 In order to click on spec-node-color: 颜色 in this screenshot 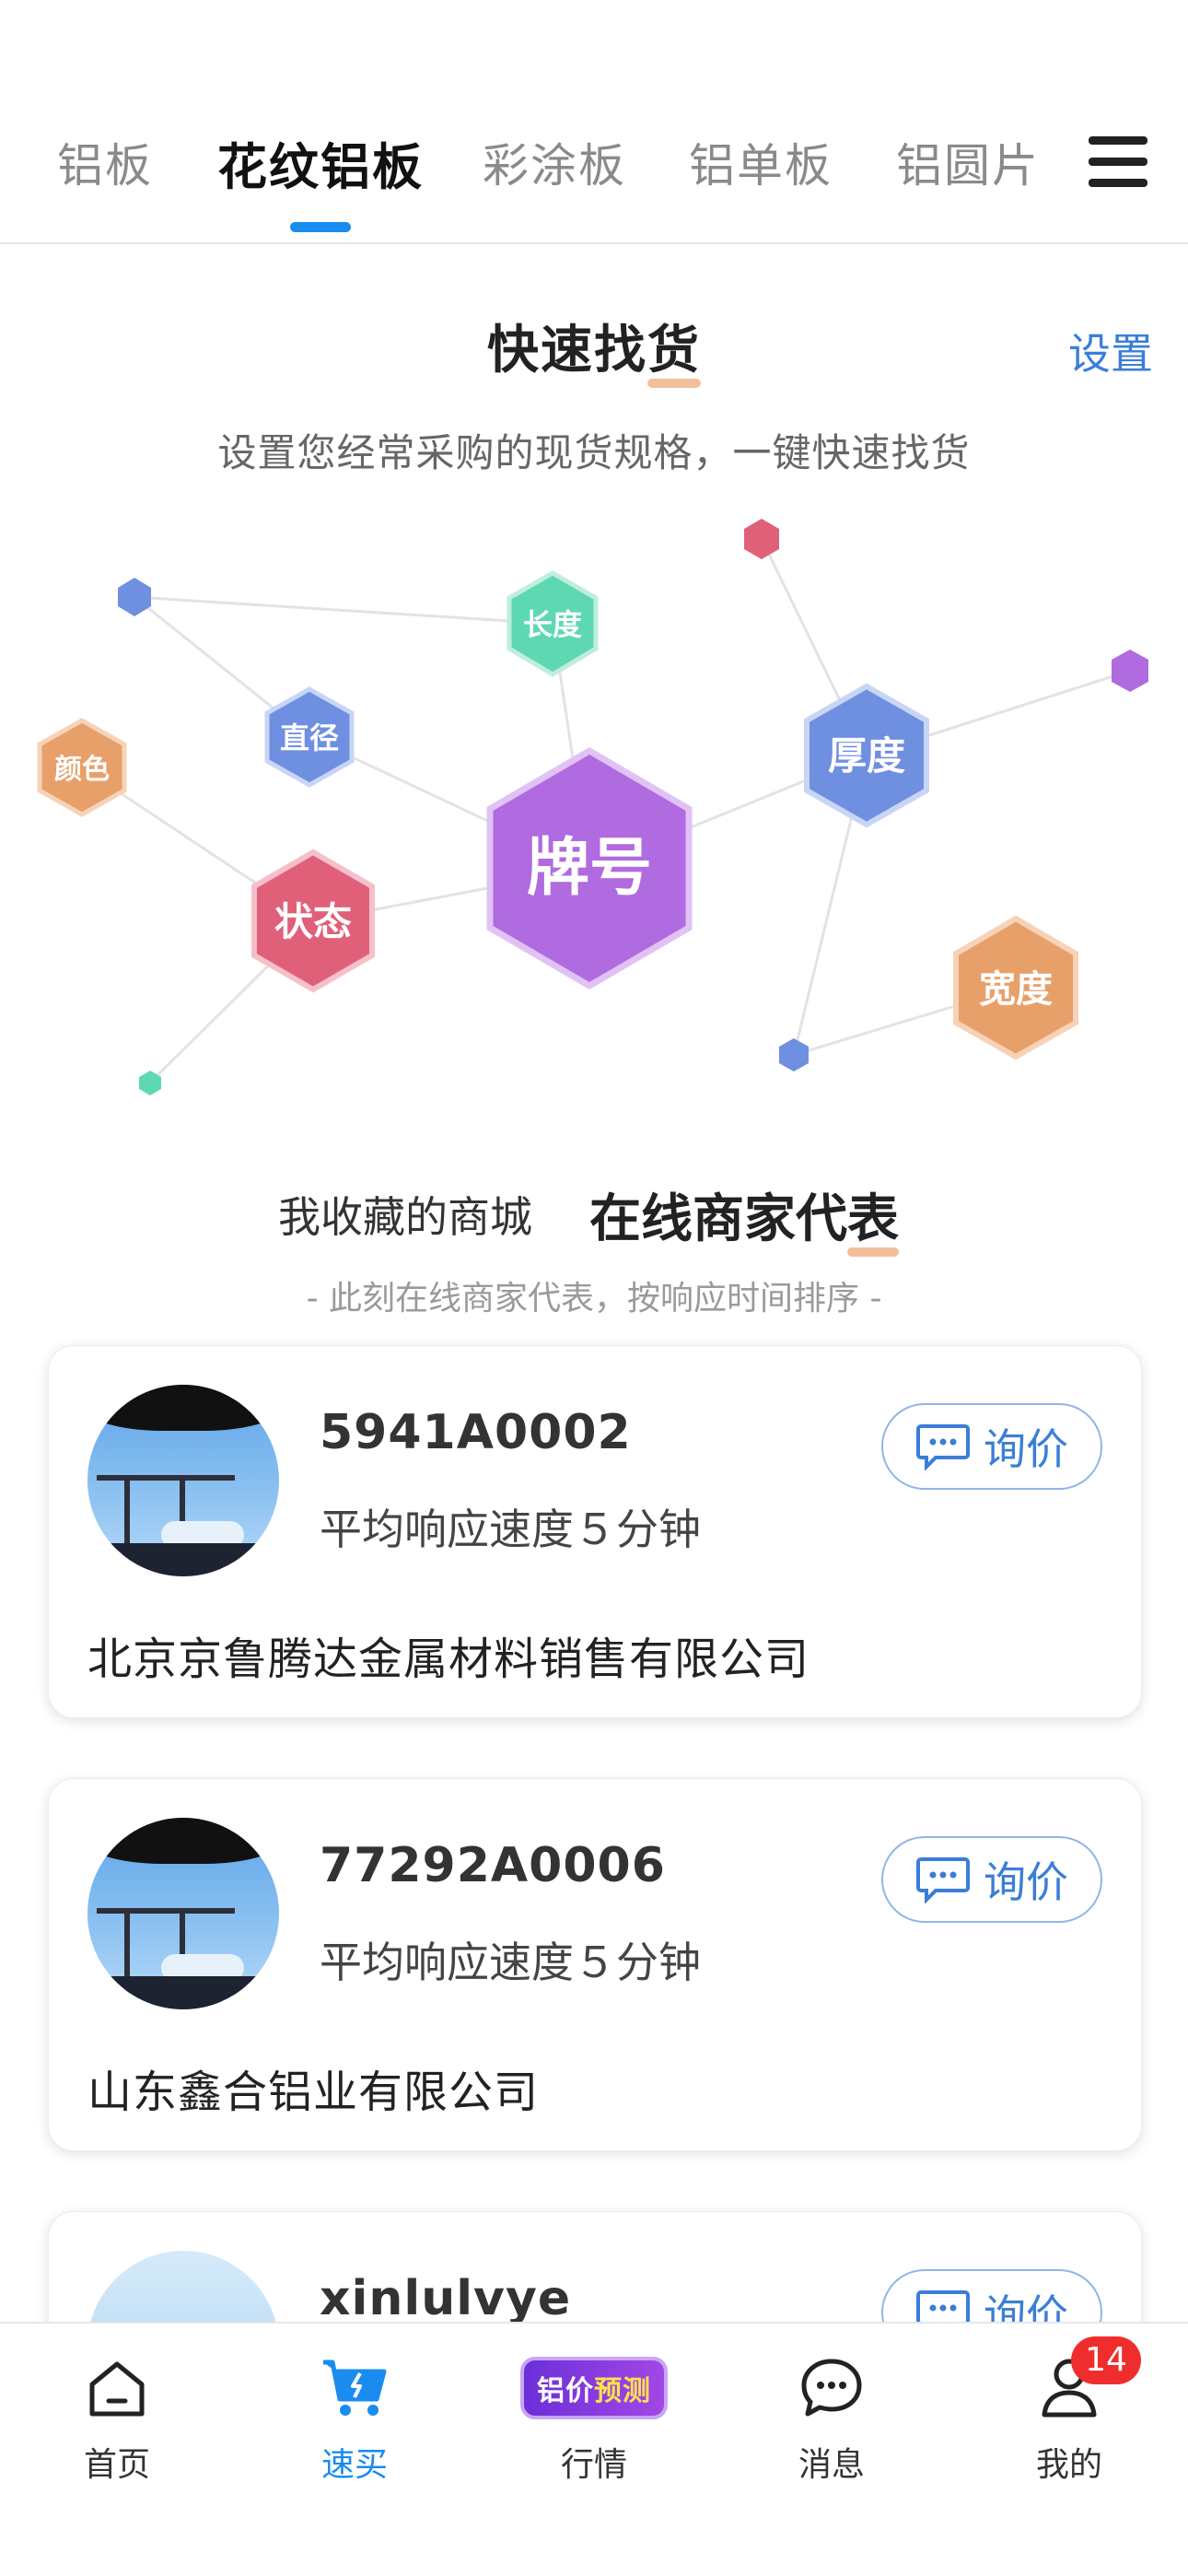, I will do `click(82, 767)`.